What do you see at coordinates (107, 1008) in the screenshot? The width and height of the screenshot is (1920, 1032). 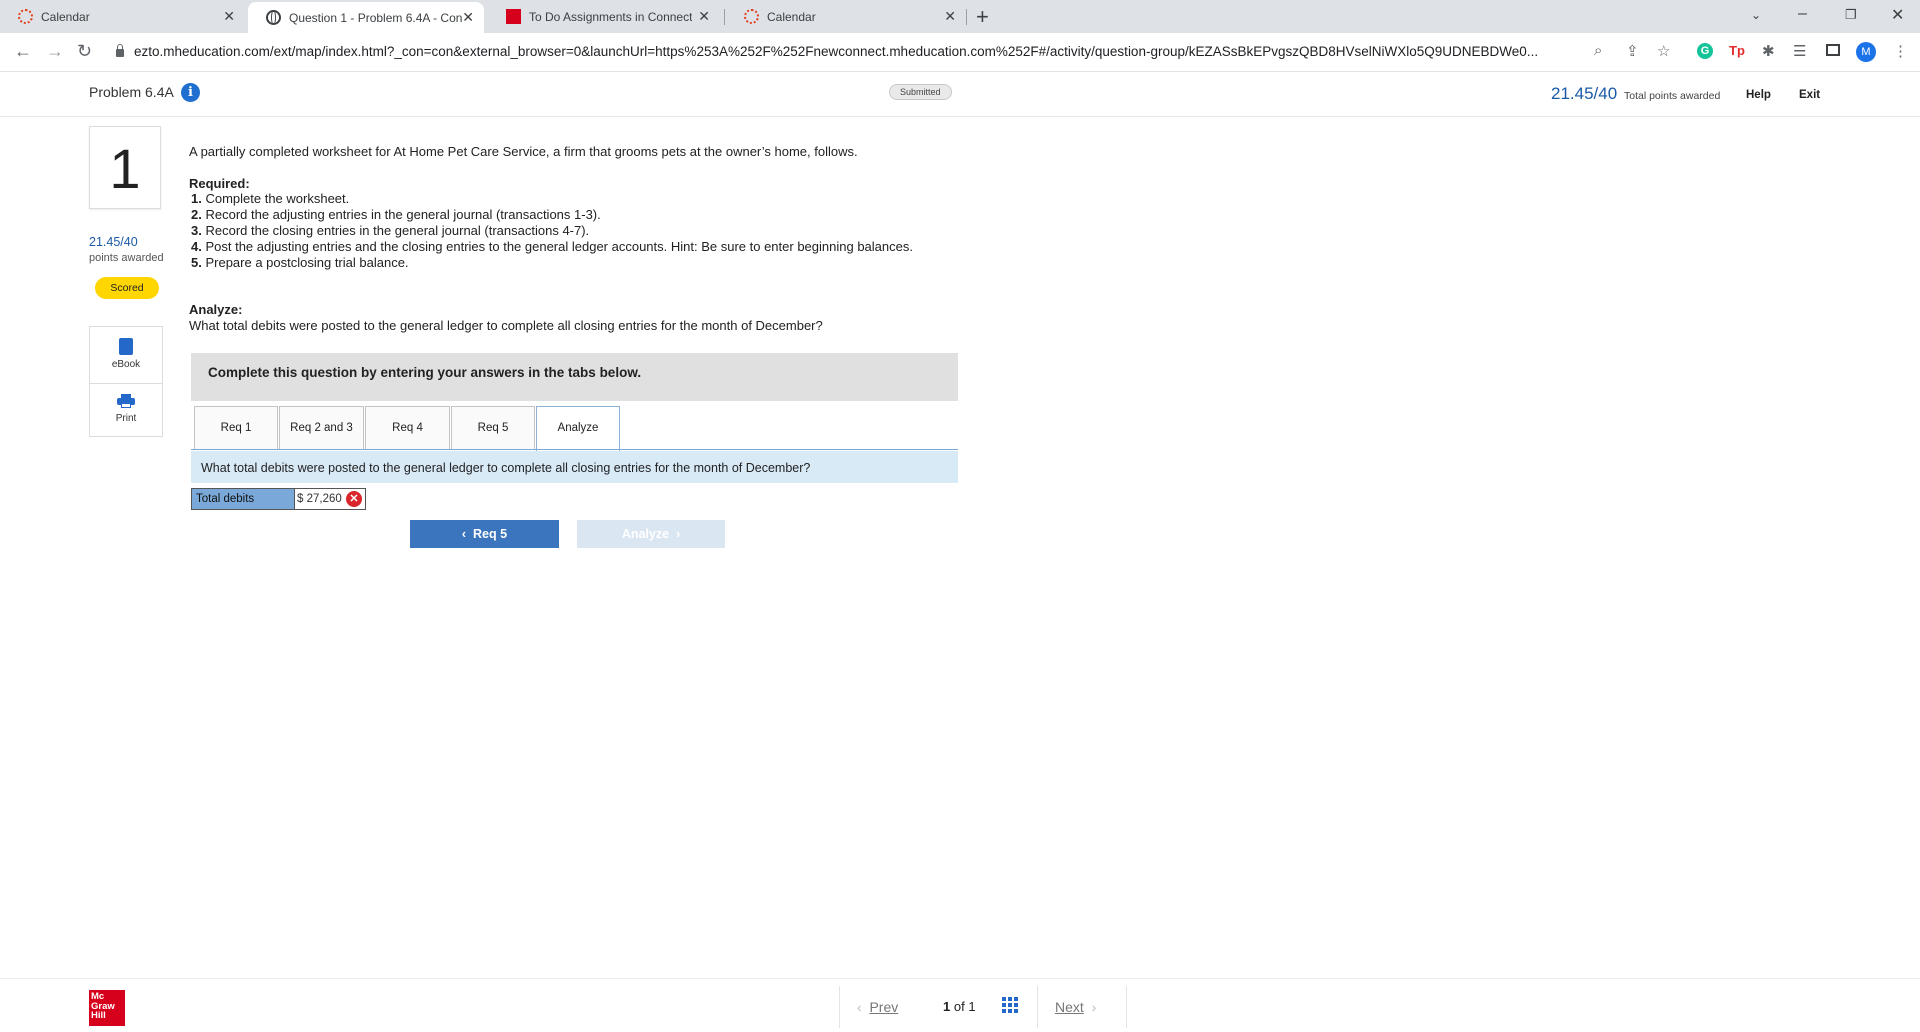 I see `mcgraw-hill-logo: Mc Graw Hill` at bounding box center [107, 1008].